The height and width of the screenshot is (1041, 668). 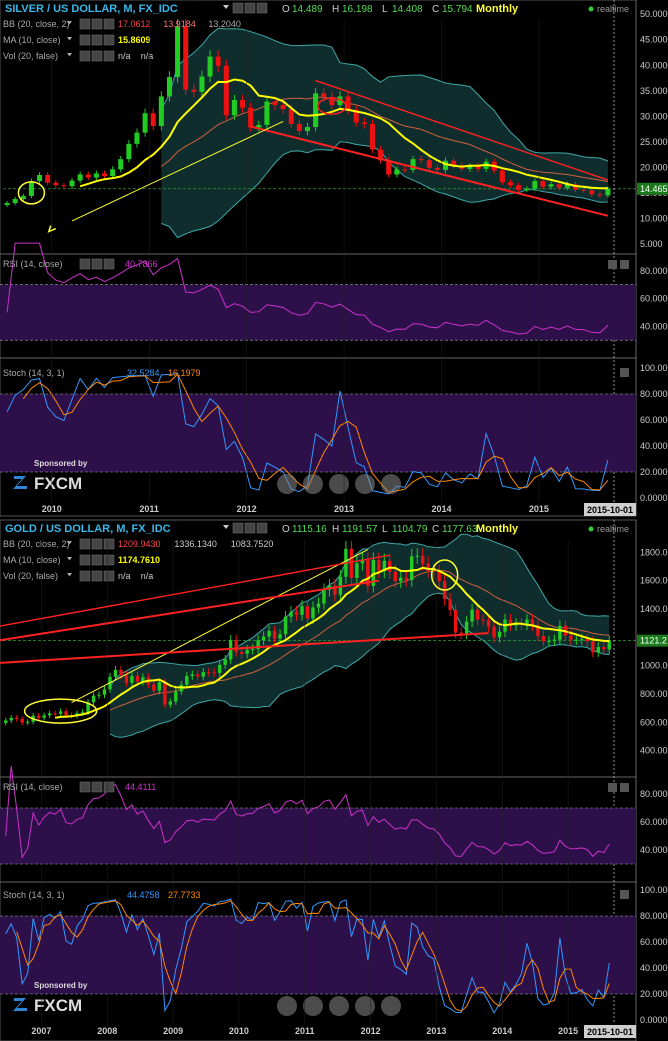 What do you see at coordinates (139, 560) in the screenshot?
I see `indicator-value: 1174.7610` at bounding box center [139, 560].